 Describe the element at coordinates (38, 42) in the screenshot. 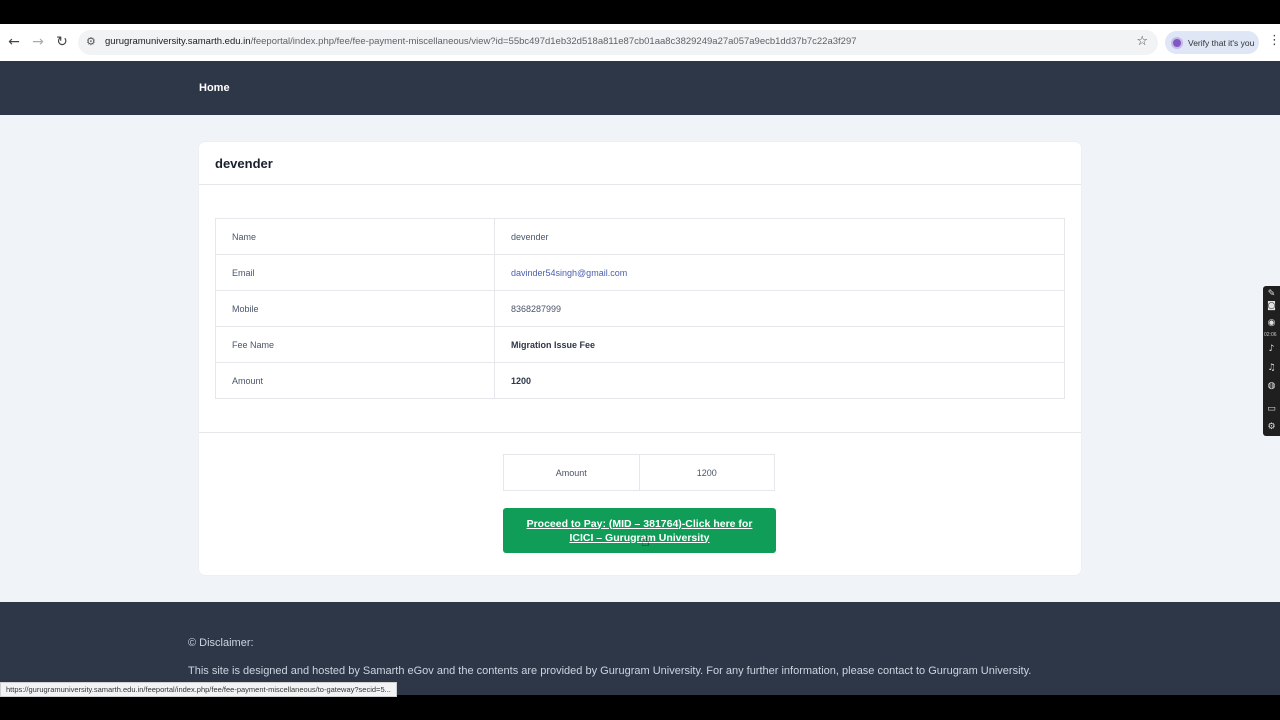

I see `forward-arrow-icon: →` at that location.